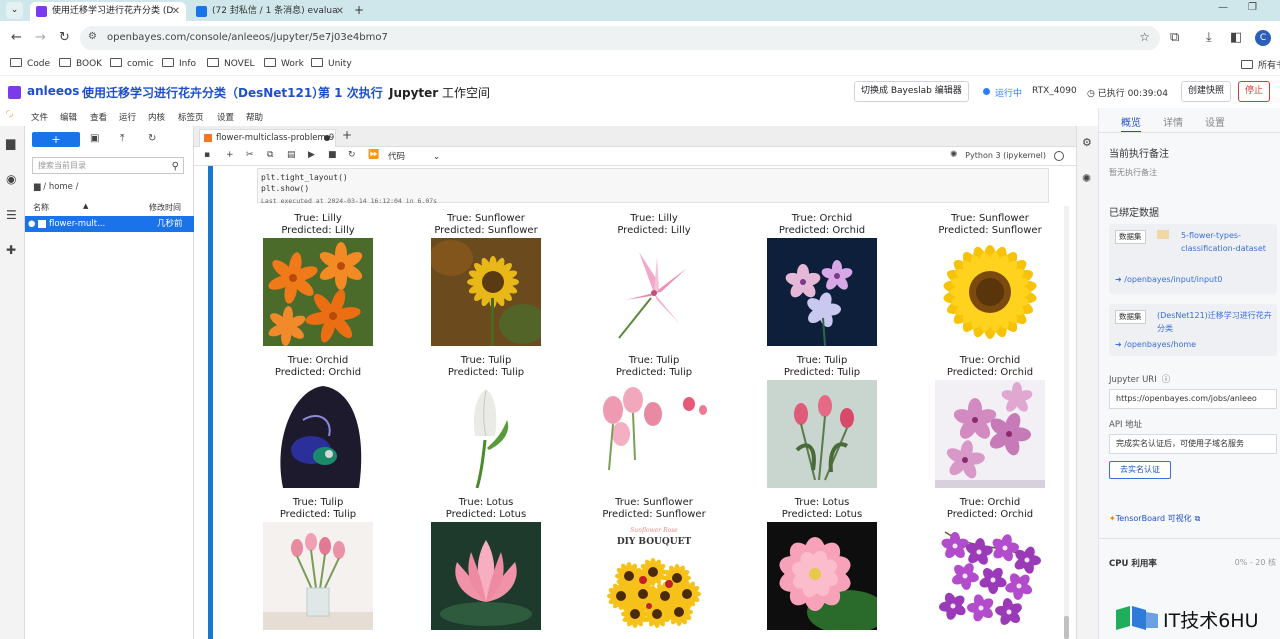  I want to click on folder-icon: ▆, so click(10, 143).